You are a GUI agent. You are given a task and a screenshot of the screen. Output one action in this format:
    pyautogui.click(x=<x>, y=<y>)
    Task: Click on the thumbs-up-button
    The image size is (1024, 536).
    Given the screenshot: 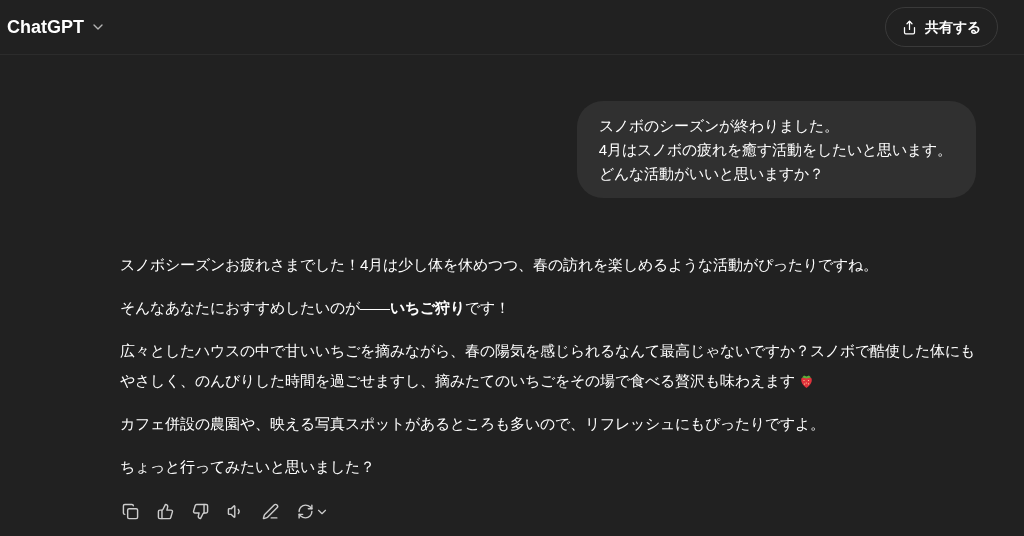 What is the action you would take?
    pyautogui.click(x=165, y=511)
    